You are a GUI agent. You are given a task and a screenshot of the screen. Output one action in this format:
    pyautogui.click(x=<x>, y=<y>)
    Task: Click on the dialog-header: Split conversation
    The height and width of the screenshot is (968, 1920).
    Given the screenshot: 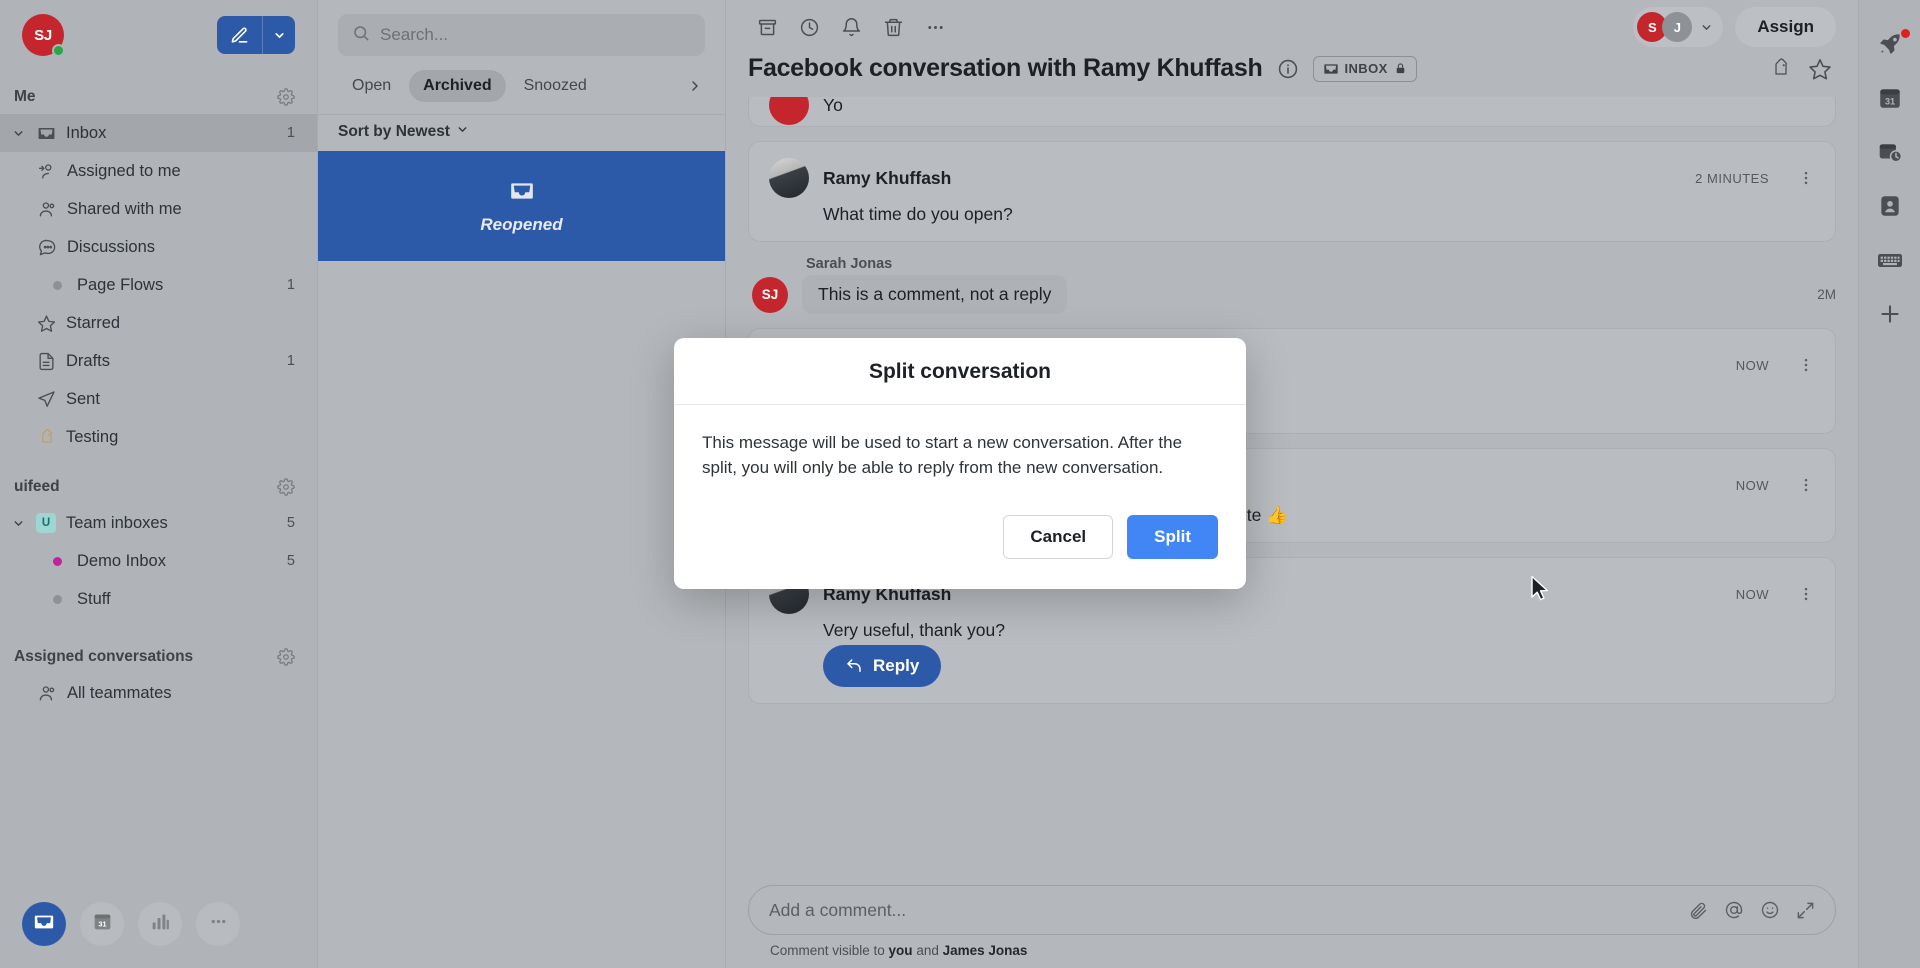 What is the action you would take?
    pyautogui.click(x=960, y=371)
    